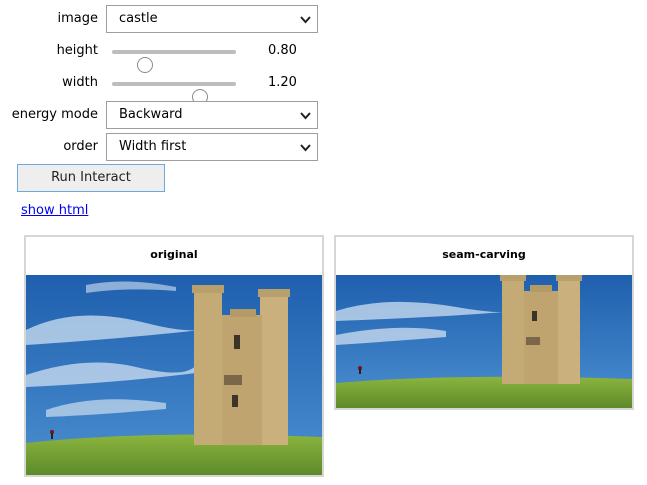 The width and height of the screenshot is (647, 485). I want to click on height-row: height 0.80, so click(165, 55).